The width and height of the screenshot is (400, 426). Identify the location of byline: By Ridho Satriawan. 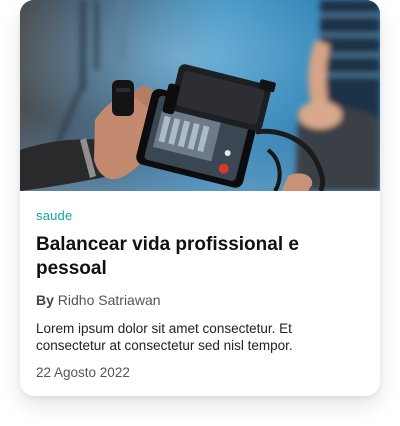
(98, 300).